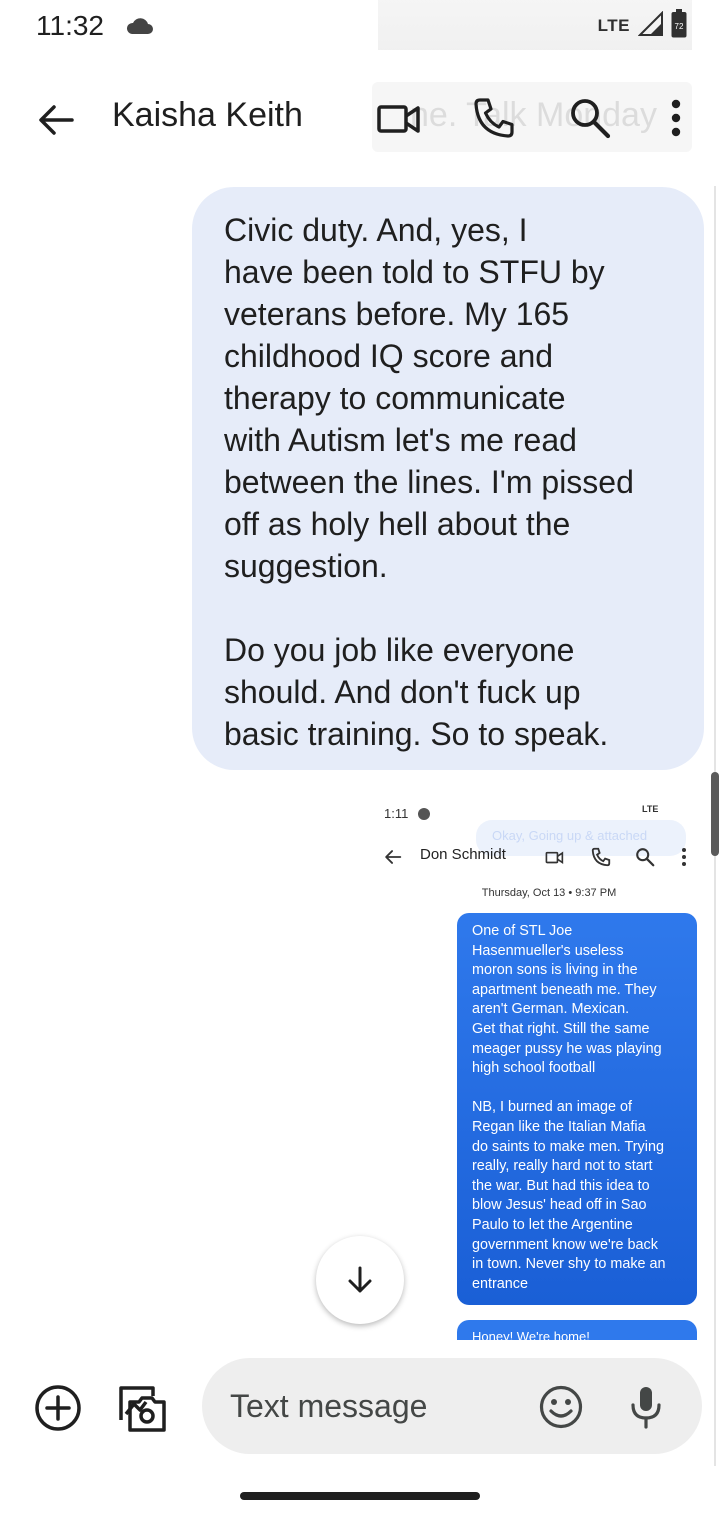  I want to click on microphone-icon, so click(646, 1408).